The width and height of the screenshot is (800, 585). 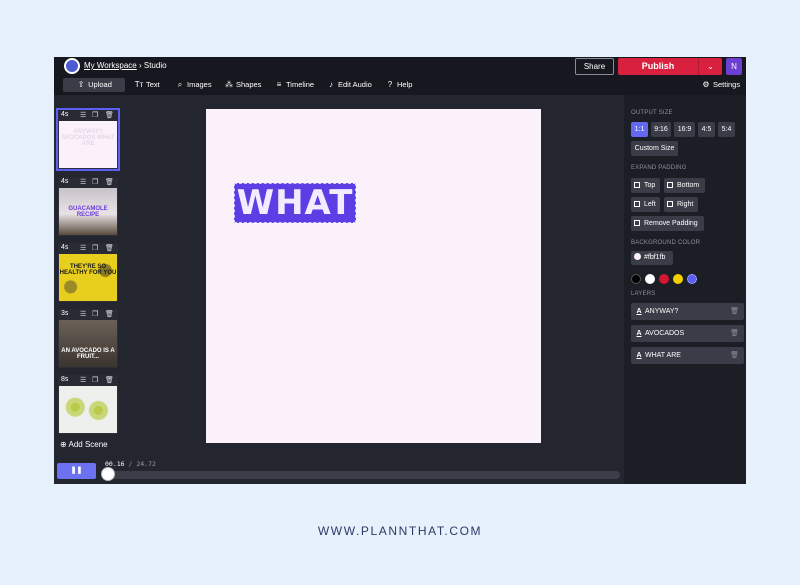 What do you see at coordinates (684, 129) in the screenshot?
I see `size-option-16-9: 16:9` at bounding box center [684, 129].